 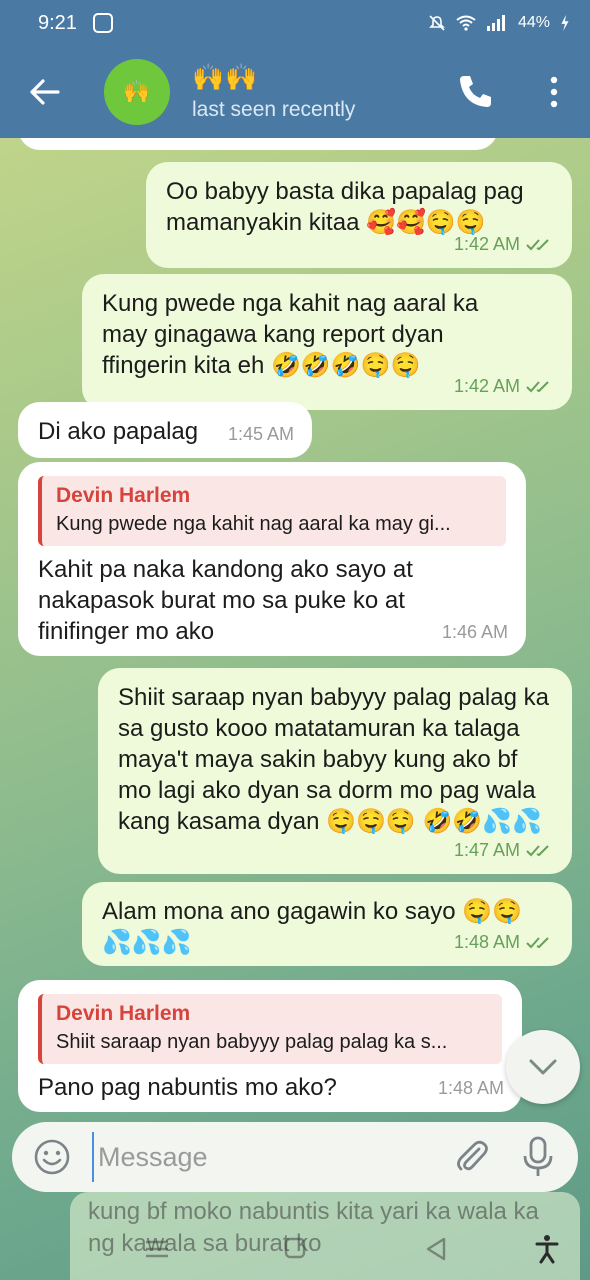 I want to click on chat-title: 🙌🙌, so click(x=225, y=77).